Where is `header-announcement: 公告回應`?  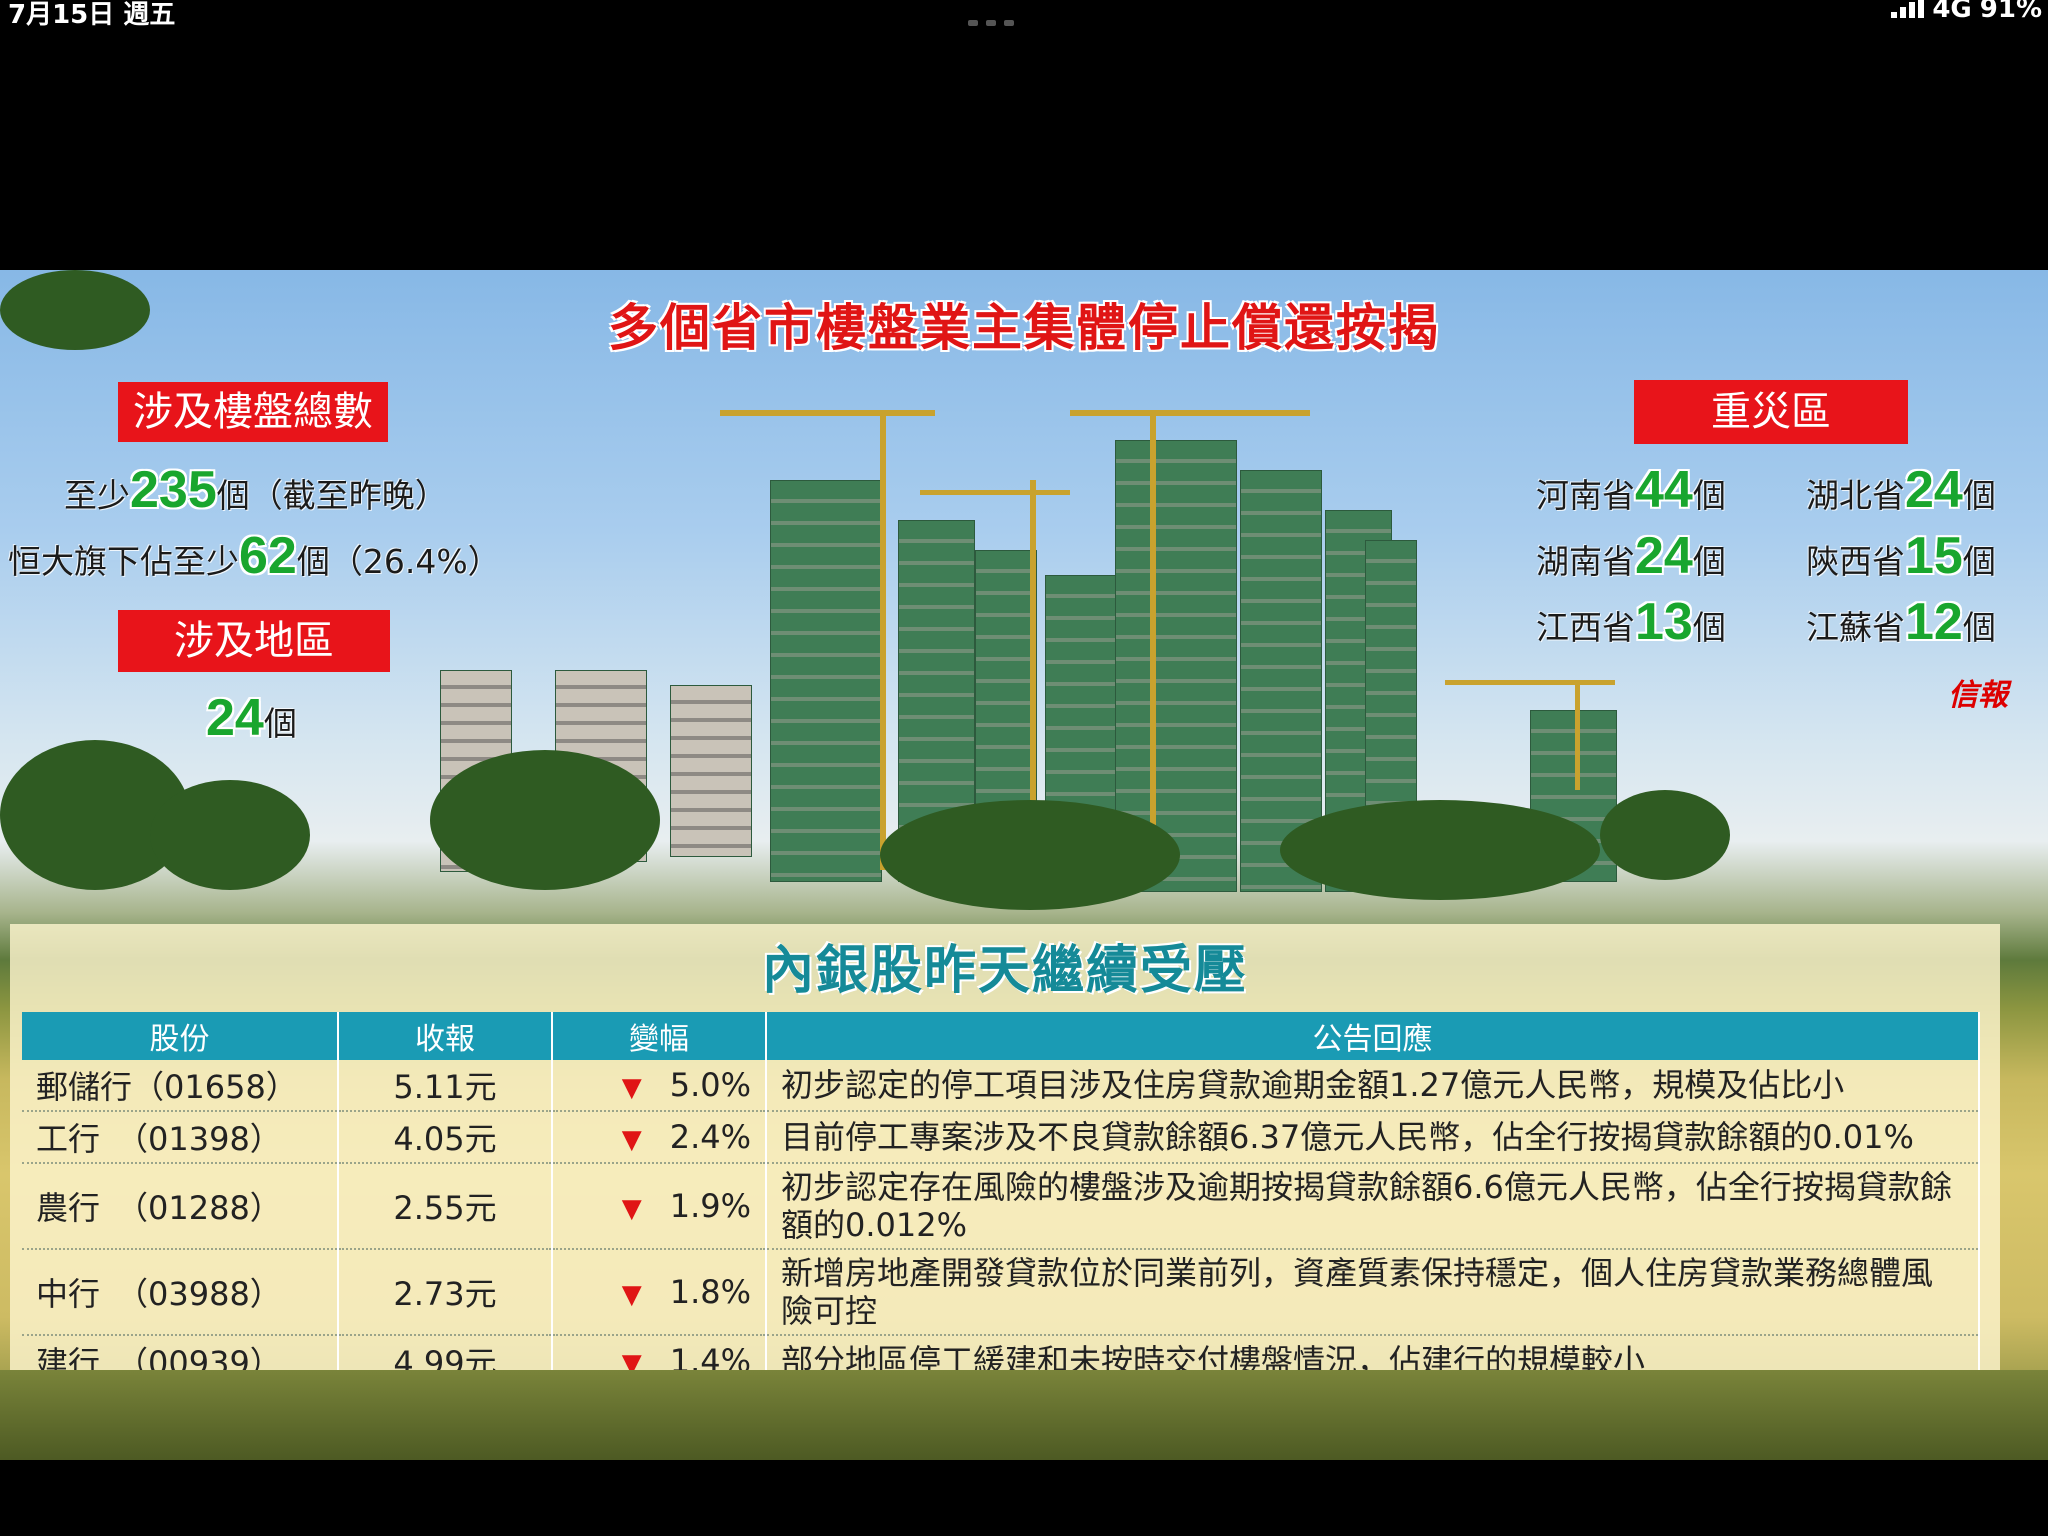
header-announcement: 公告回應 is located at coordinates (1373, 1036).